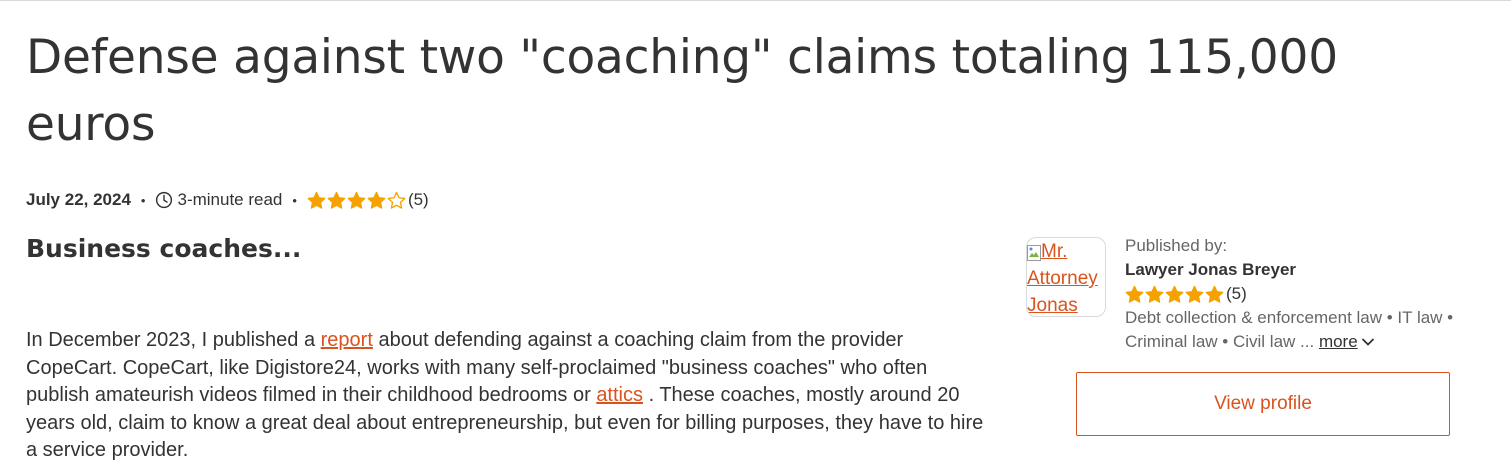 This screenshot has height=473, width=1511. I want to click on broken-image-icon, so click(1034, 251).